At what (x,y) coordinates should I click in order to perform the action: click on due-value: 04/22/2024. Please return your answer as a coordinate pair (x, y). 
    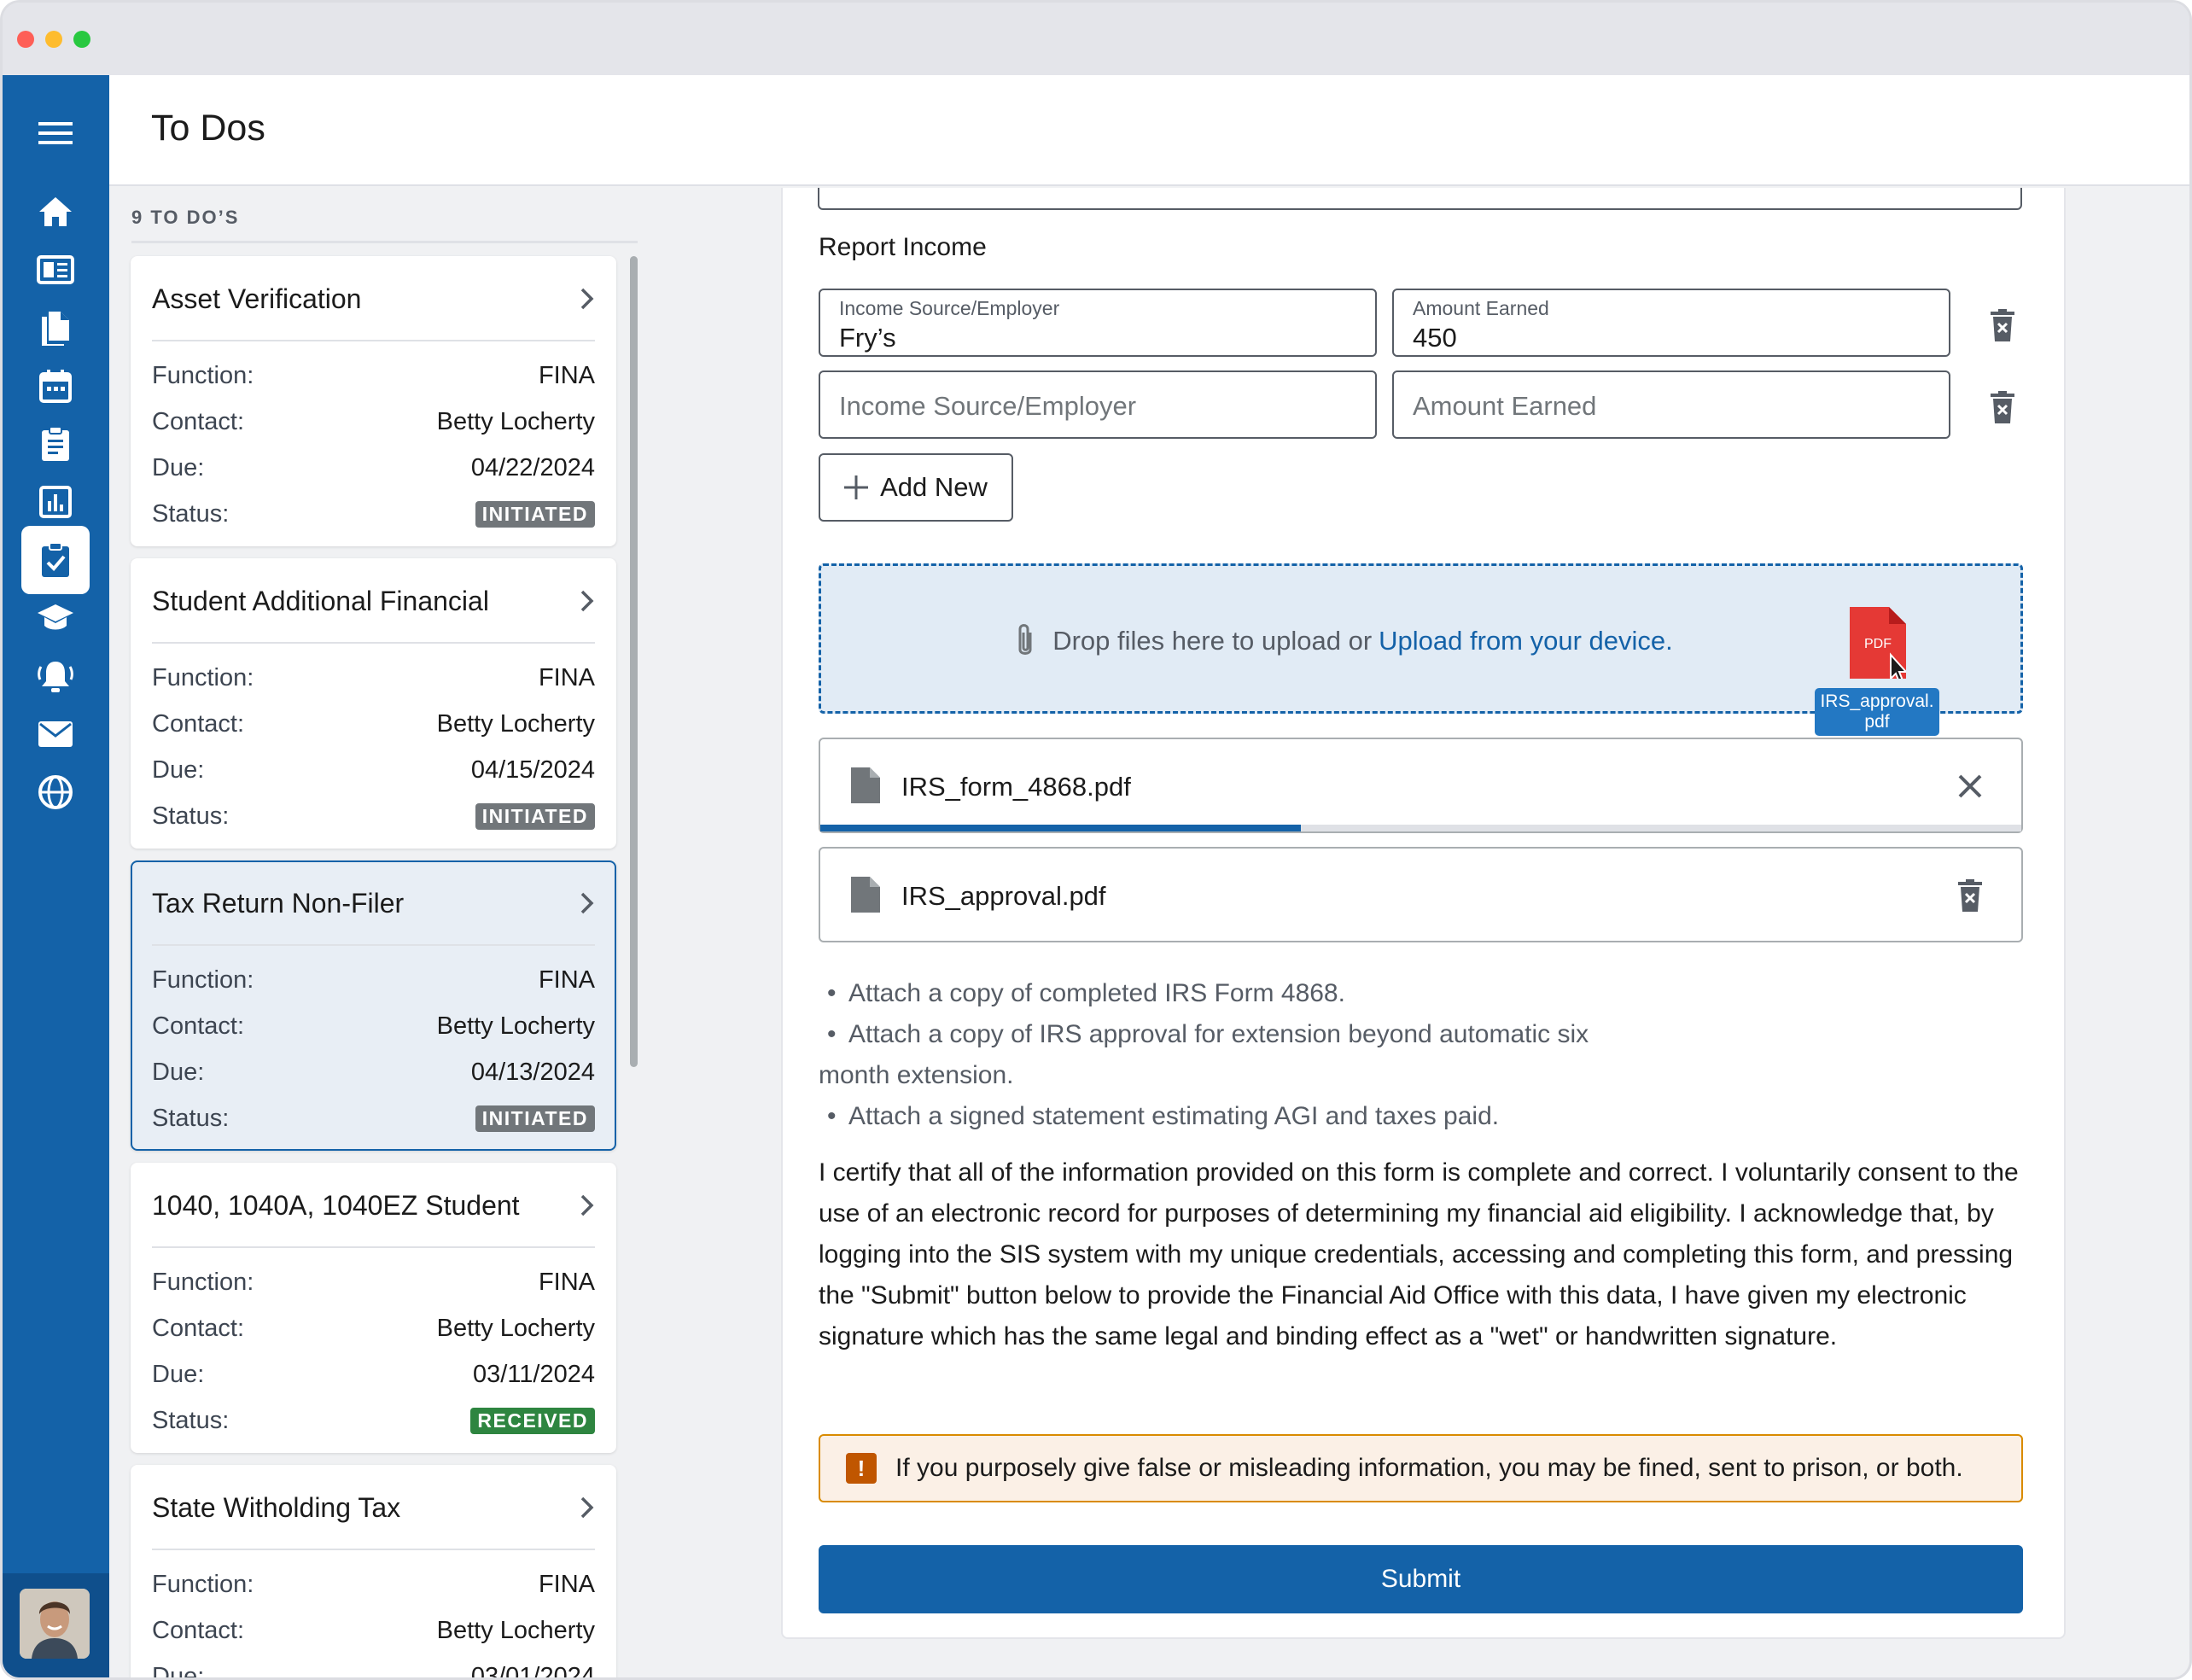
    Looking at the image, I should click on (533, 467).